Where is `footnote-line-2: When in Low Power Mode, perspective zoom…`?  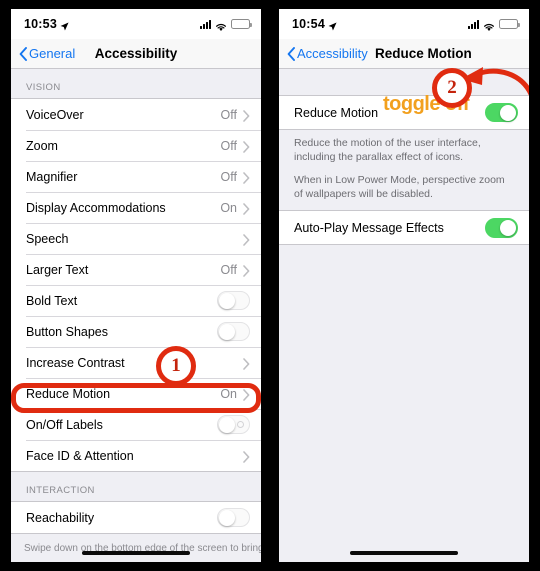
footnote-line-2: When in Low Power Mode, perspective zoom… is located at coordinates (399, 186).